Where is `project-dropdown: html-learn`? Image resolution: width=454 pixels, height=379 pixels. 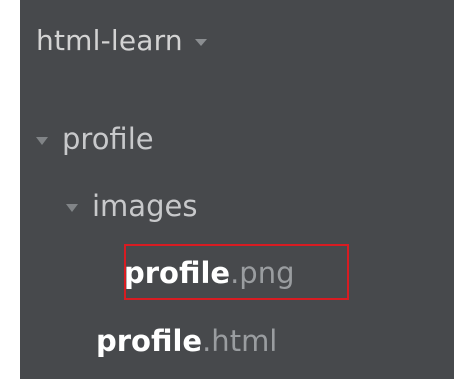
project-dropdown: html-learn is located at coordinates (121, 40).